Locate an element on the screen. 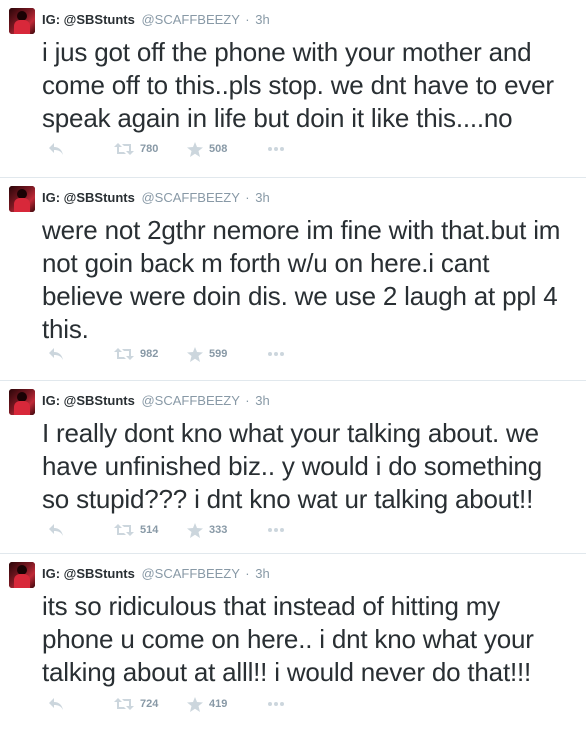 This screenshot has height=730, width=586. retweet-button: 724 is located at coordinates (136, 704).